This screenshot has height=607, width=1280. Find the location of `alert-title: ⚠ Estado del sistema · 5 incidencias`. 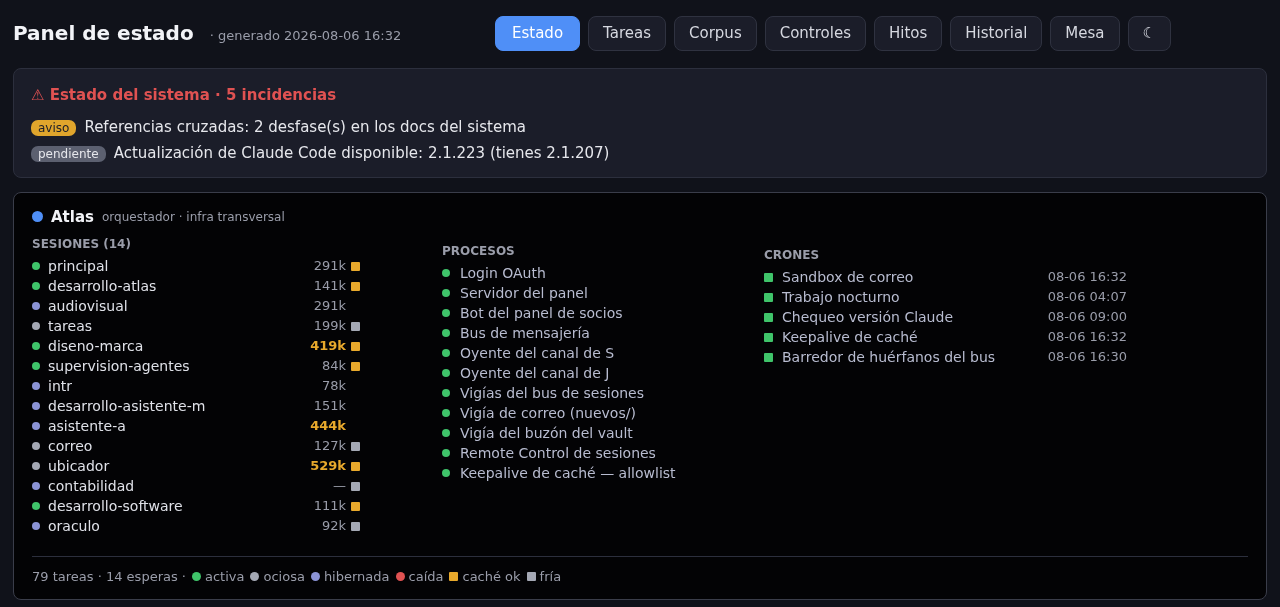

alert-title: ⚠ Estado del sistema · 5 incidencias is located at coordinates (184, 95).